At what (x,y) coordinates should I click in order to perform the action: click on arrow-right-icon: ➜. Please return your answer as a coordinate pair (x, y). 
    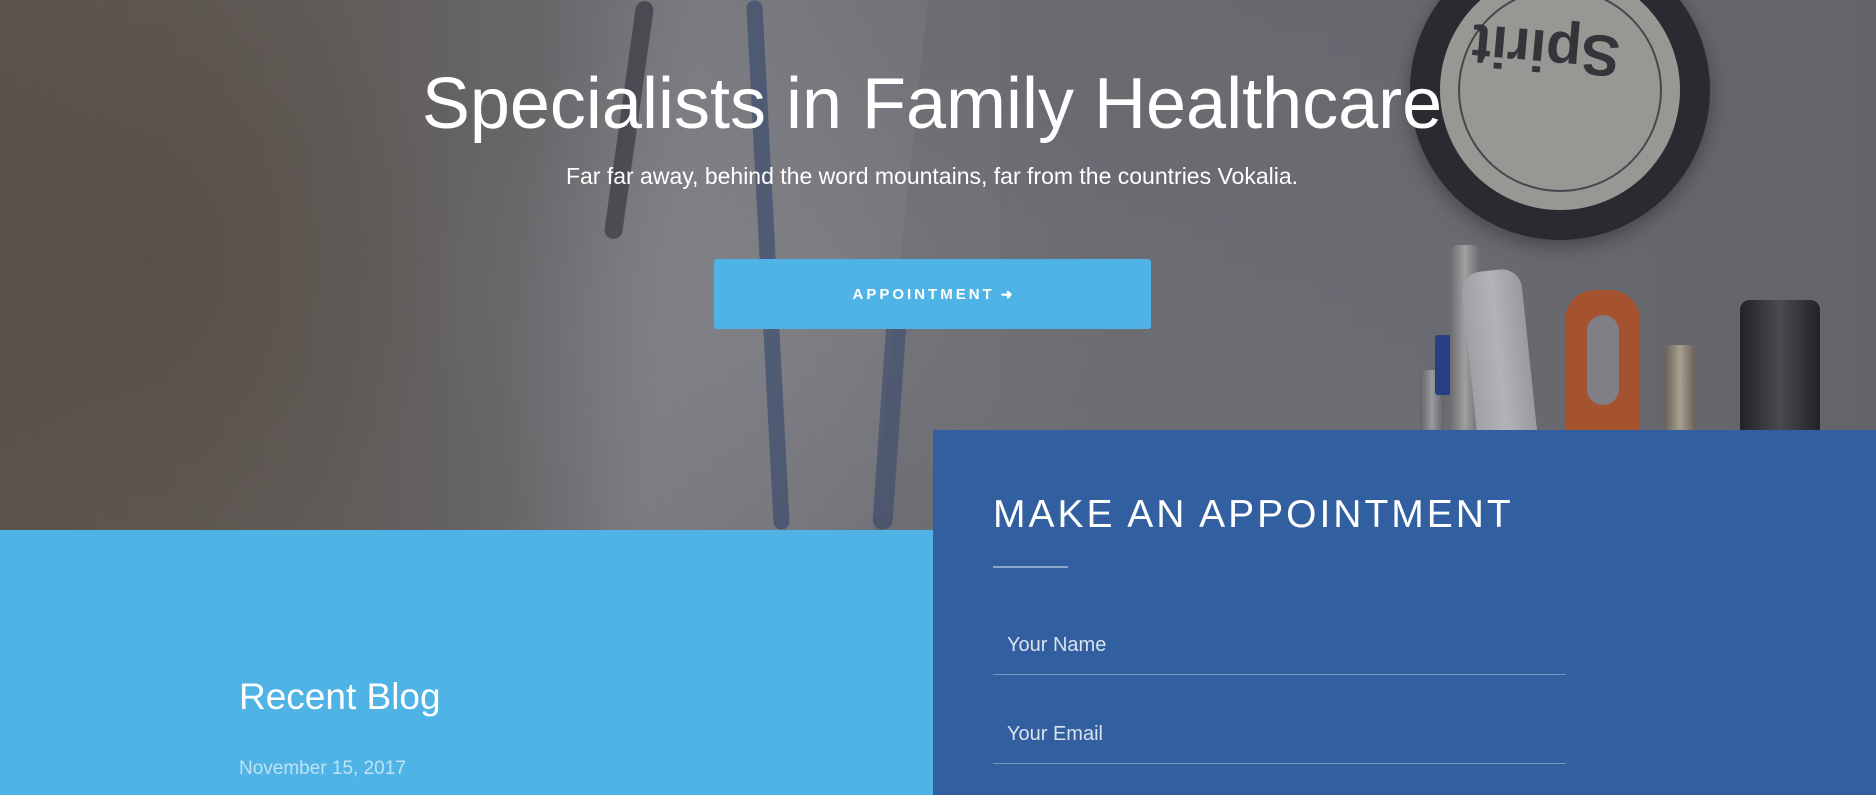
    Looking at the image, I should click on (1006, 293).